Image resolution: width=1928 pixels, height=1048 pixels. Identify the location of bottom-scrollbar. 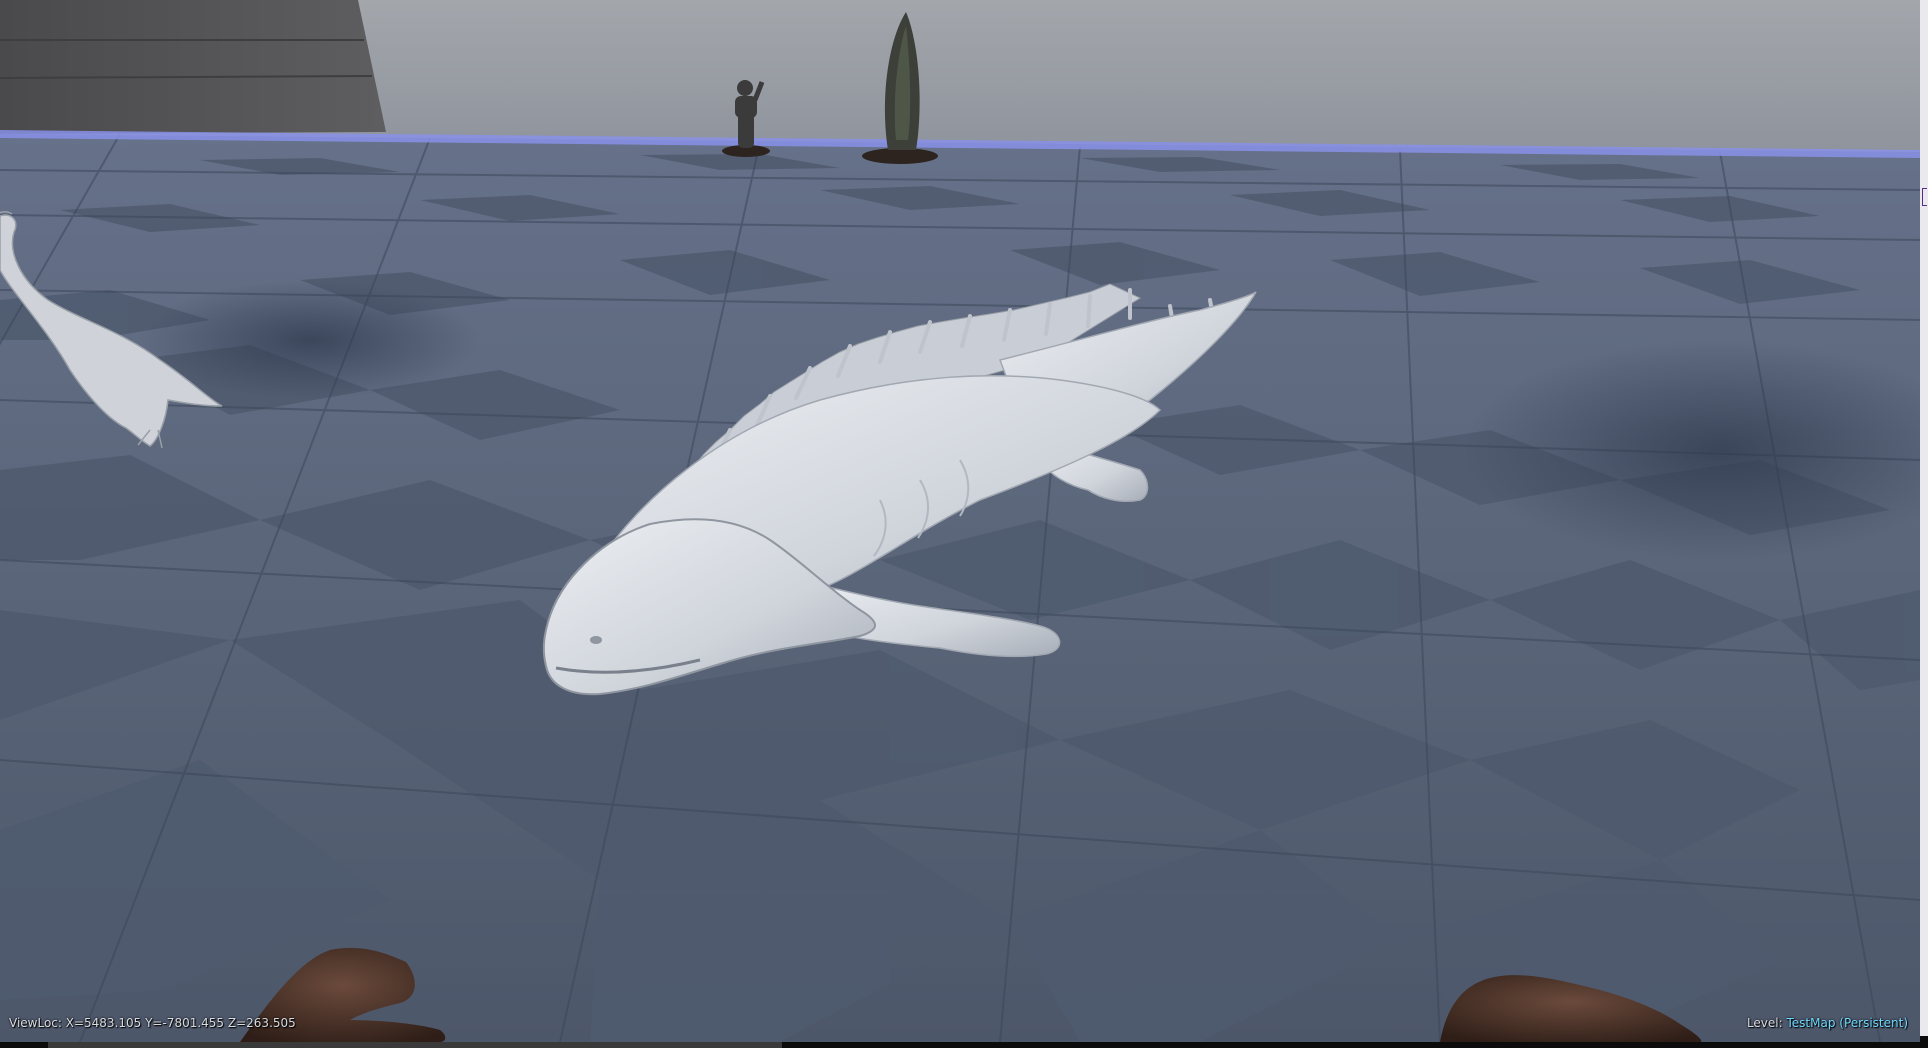
(964, 1045).